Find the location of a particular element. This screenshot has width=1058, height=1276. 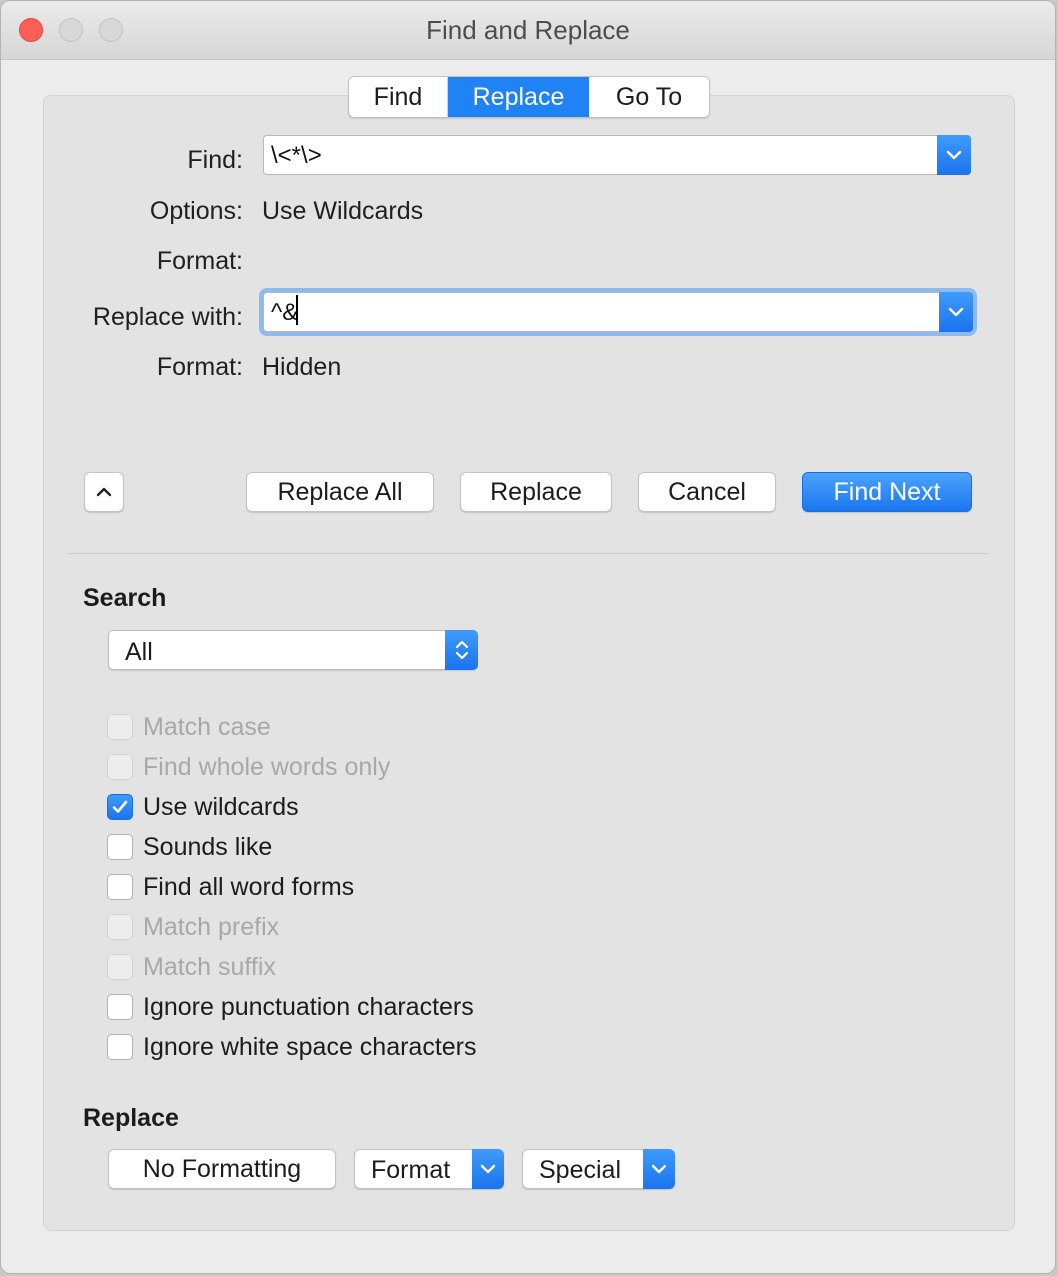

ignore-punctuation-checkbox is located at coordinates (120, 1007).